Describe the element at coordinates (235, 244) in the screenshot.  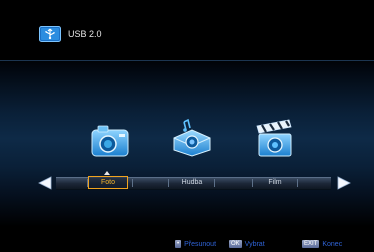
I see `ok-key: OK` at that location.